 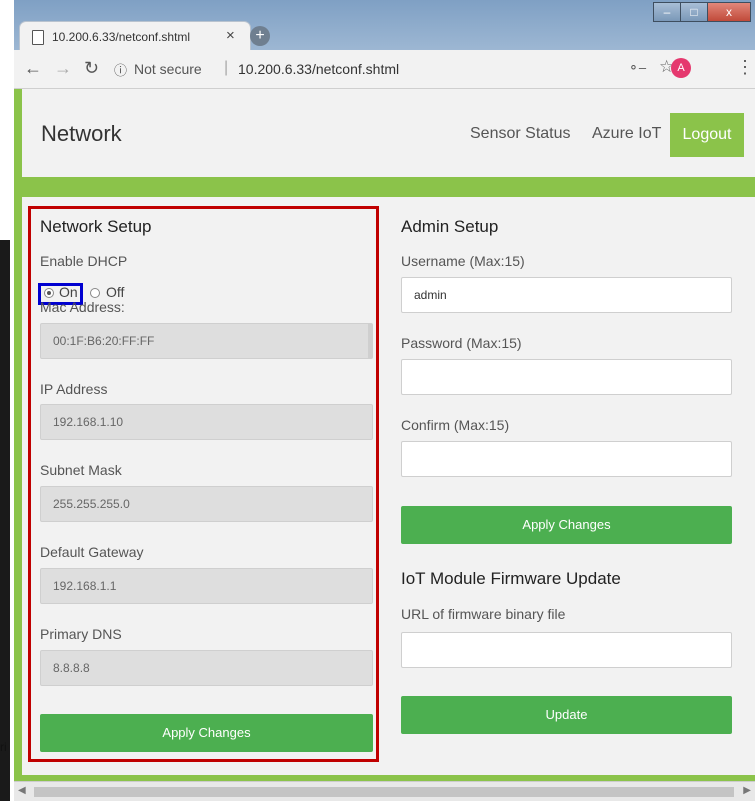 I want to click on confirm-password-field, so click(x=566, y=459).